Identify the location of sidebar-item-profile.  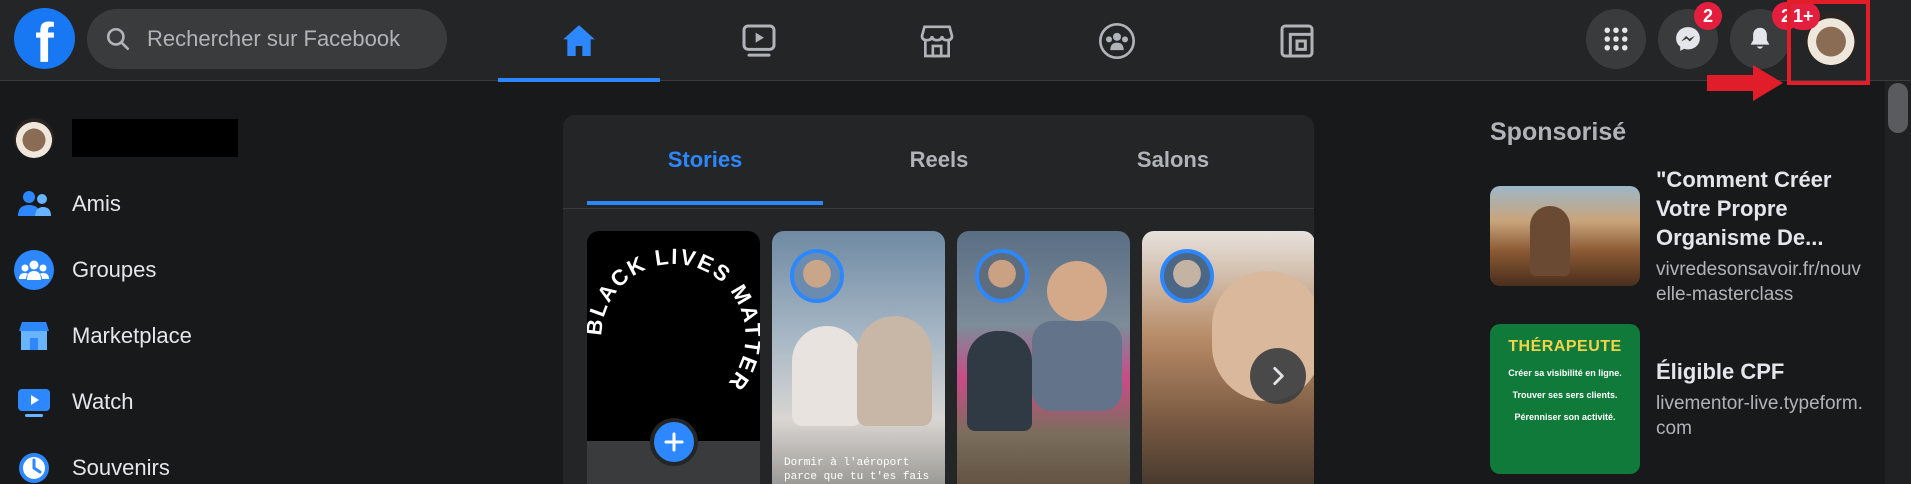
(34, 138).